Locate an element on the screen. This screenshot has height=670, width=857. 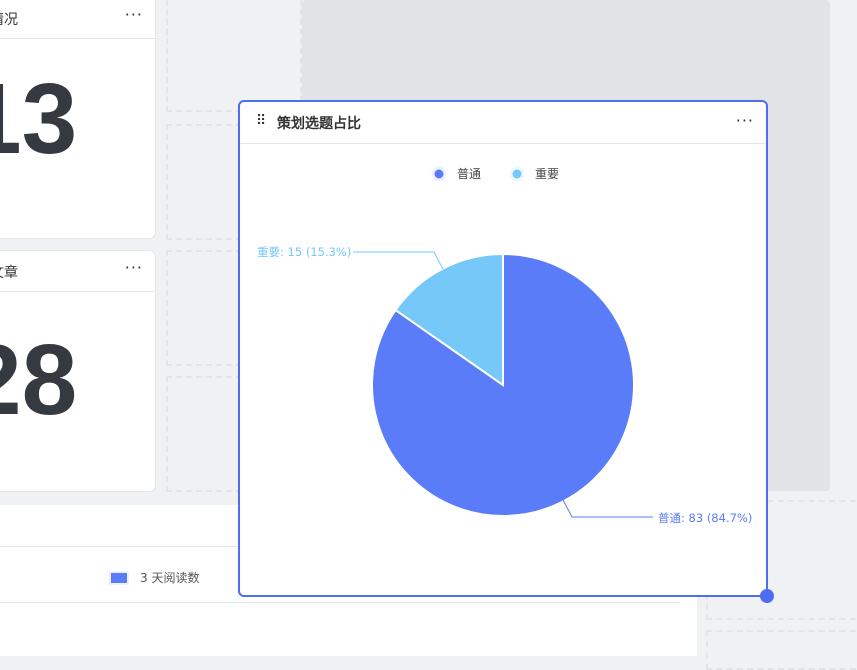
axis-line is located at coordinates (340, 602).